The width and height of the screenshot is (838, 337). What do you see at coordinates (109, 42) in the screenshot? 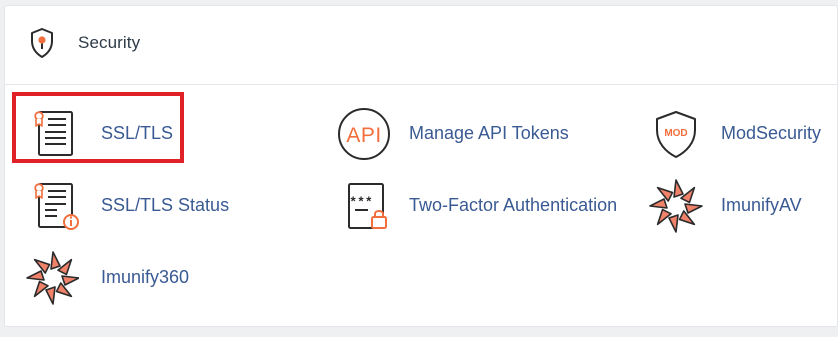
I see `section-title: Security` at bounding box center [109, 42].